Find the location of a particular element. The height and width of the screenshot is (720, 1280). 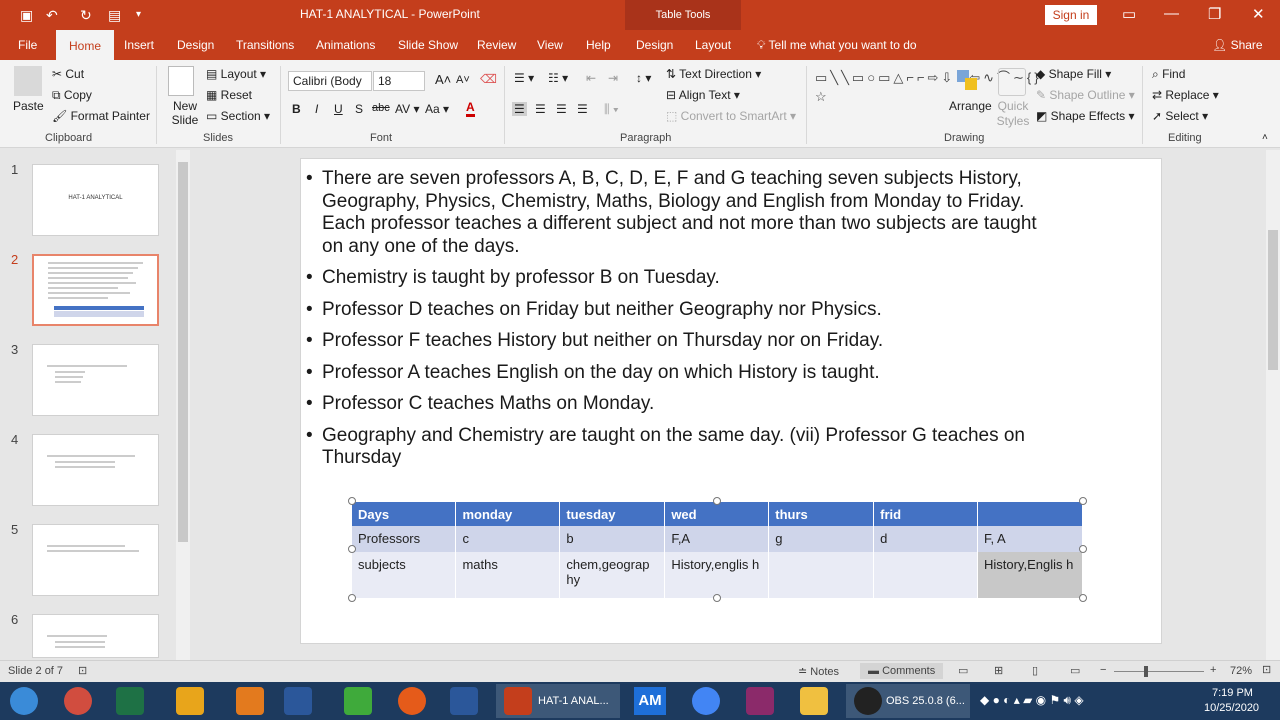

zoom-slider-thumb is located at coordinates (1146, 671).